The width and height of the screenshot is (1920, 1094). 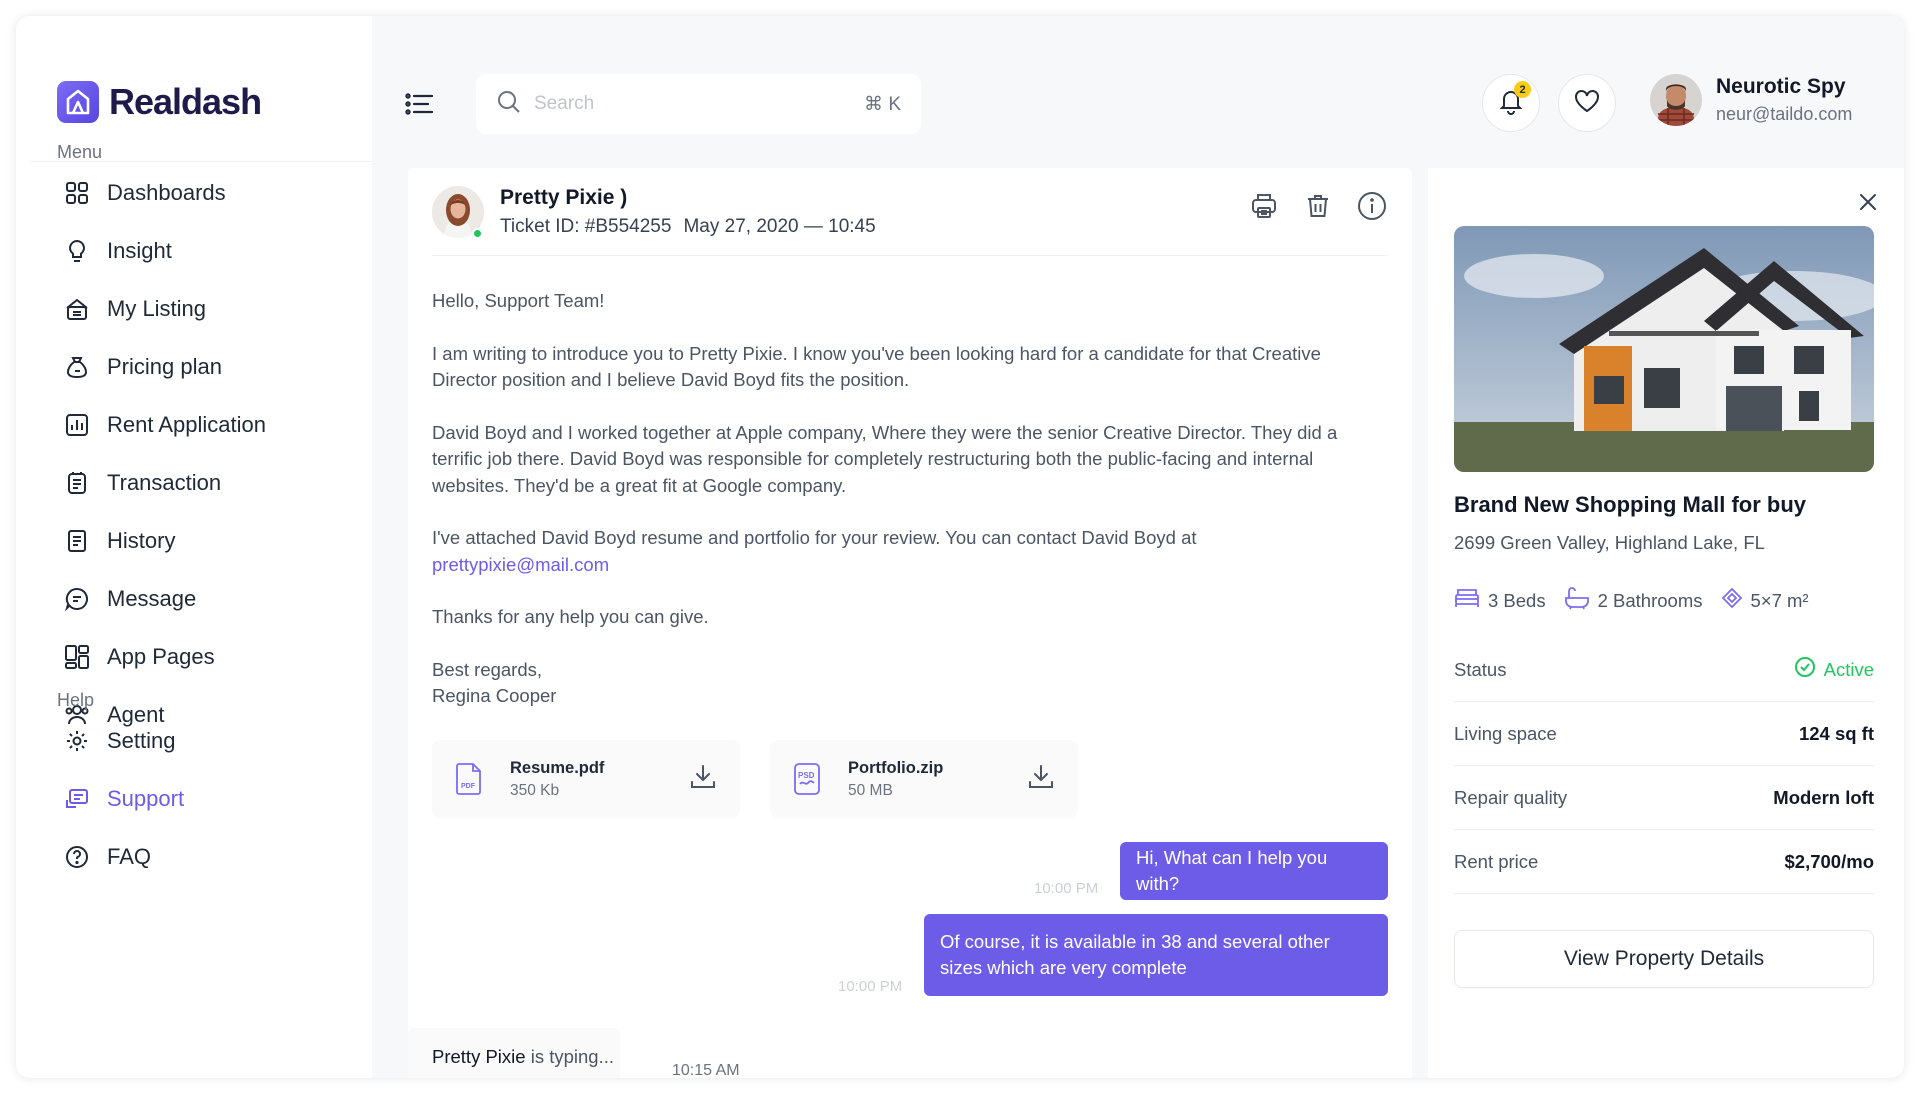 I want to click on sidebar-item-label: App Pages, so click(x=161, y=656).